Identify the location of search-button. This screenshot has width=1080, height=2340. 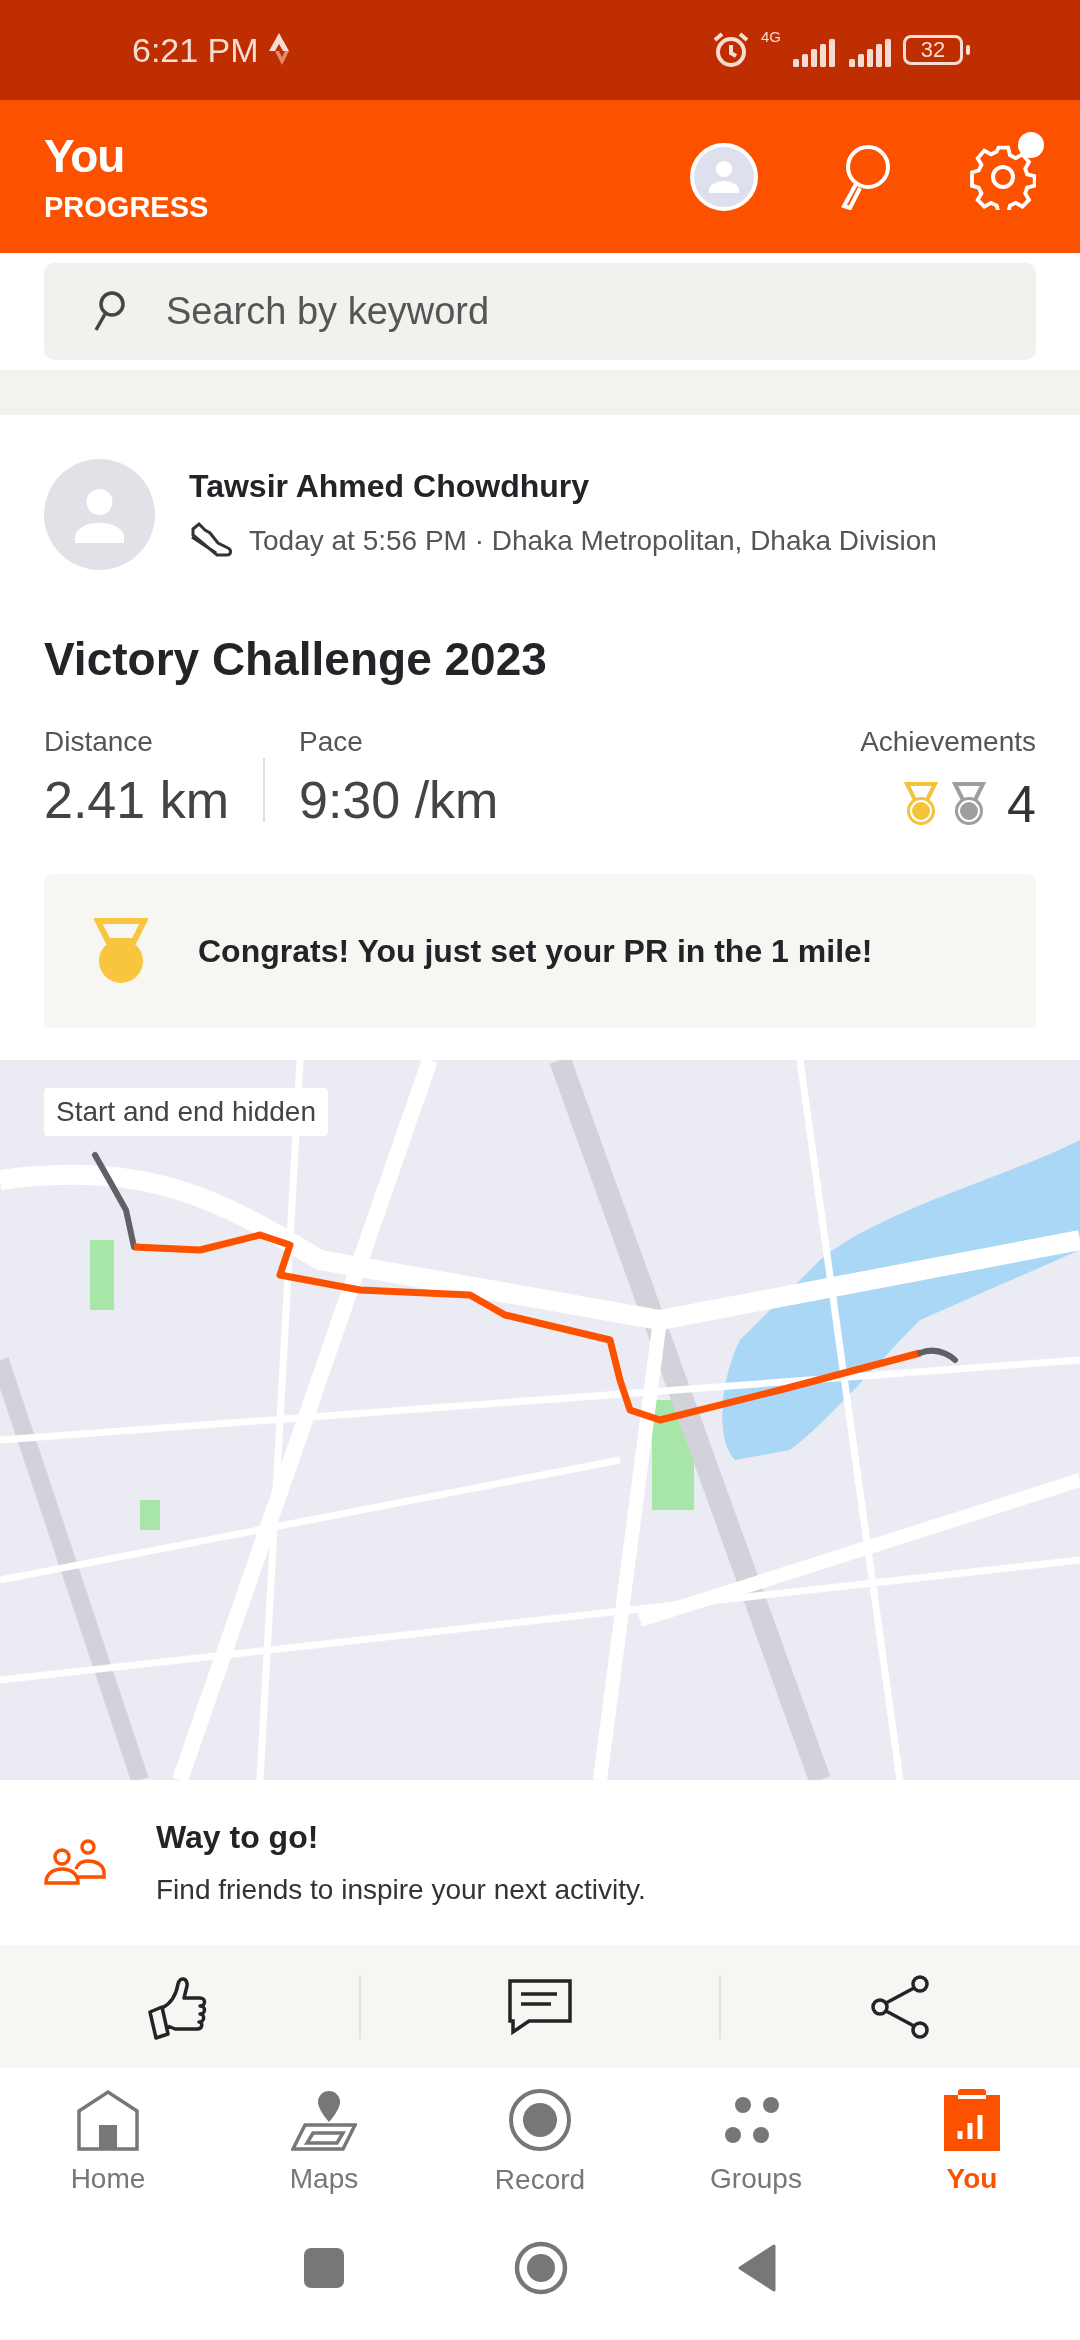
(864, 176).